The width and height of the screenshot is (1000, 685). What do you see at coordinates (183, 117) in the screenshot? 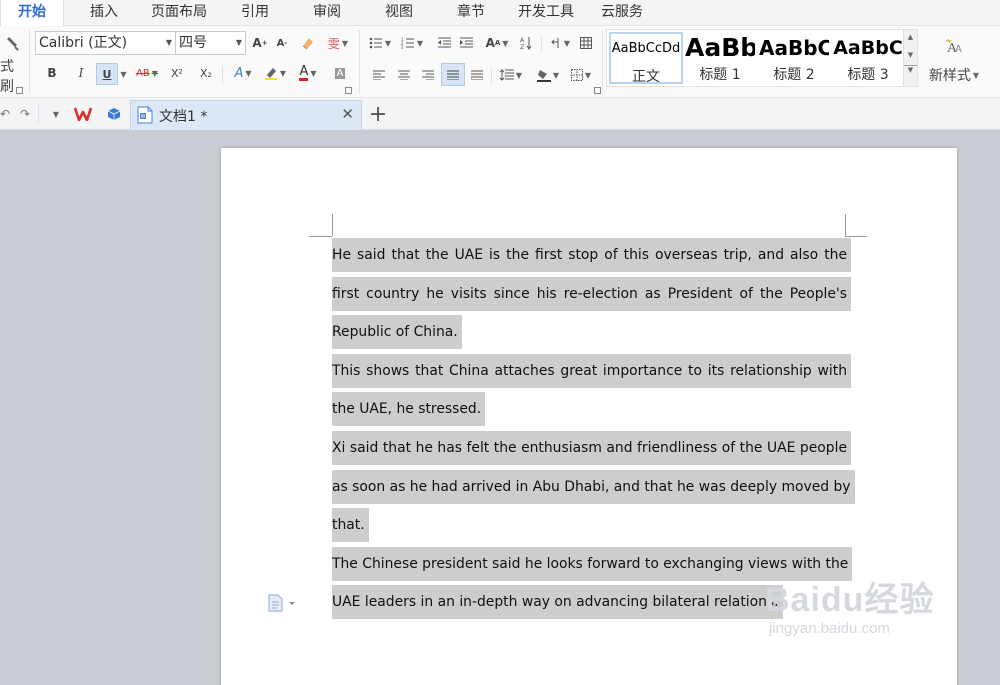
I see `document-tab-title: 文档1 *` at bounding box center [183, 117].